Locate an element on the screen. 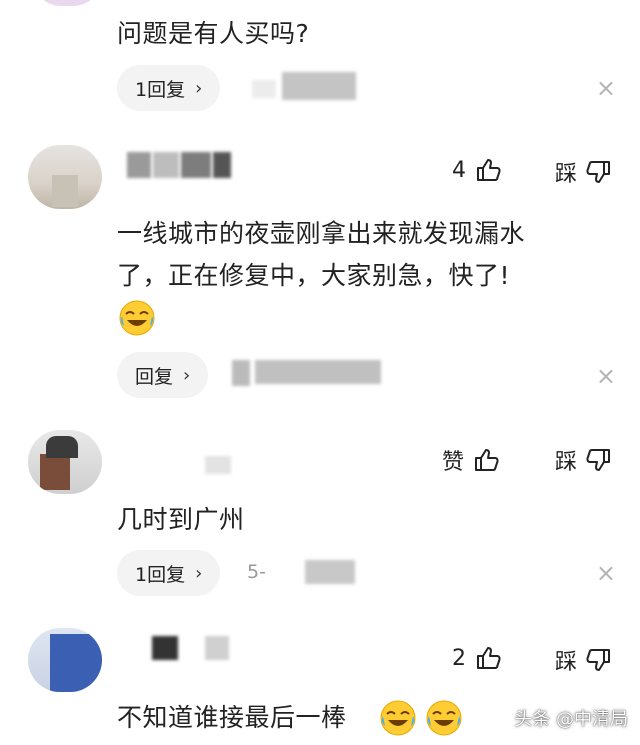 This screenshot has width=640, height=745. like-button: 4 is located at coordinates (477, 170).